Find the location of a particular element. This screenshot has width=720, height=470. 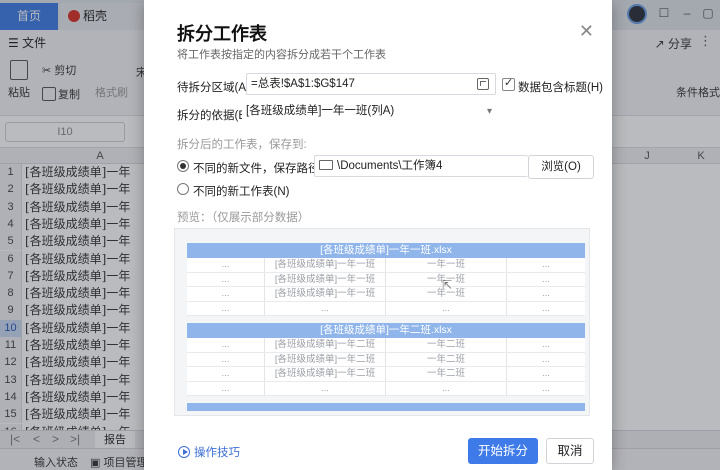

preview-file-1-title: [各班级成绩单]一年一班.xlsx is located at coordinates (386, 250).